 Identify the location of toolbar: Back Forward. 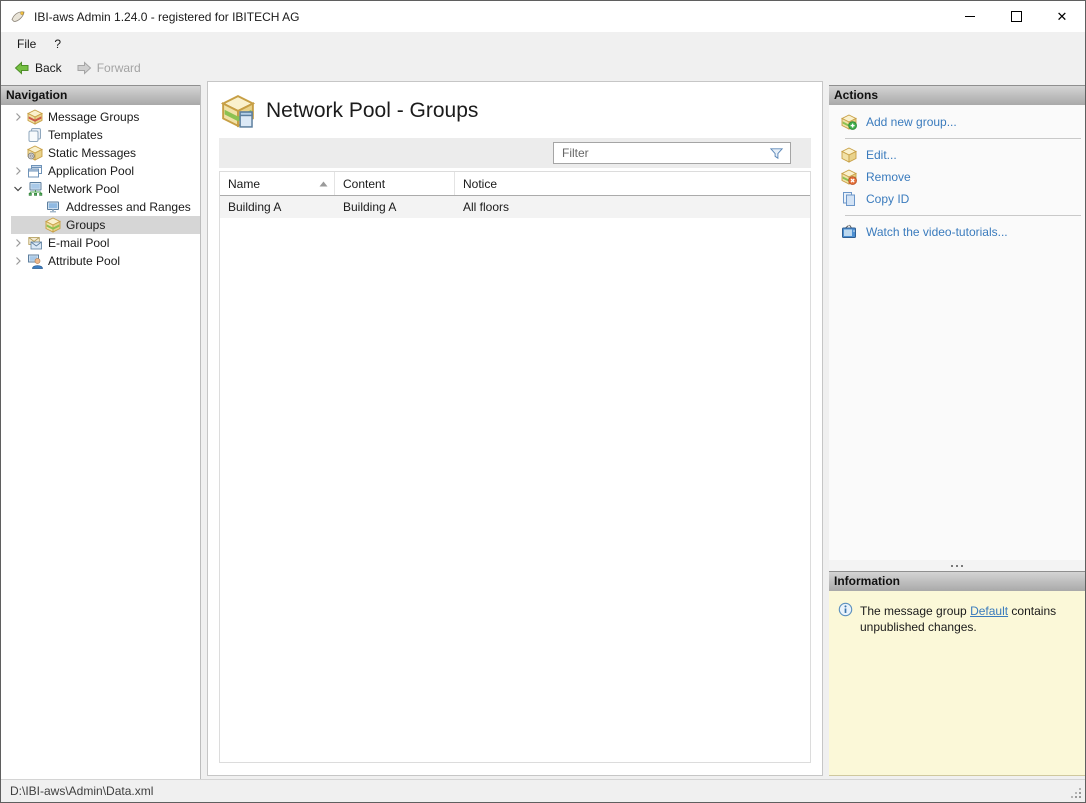
(543, 68).